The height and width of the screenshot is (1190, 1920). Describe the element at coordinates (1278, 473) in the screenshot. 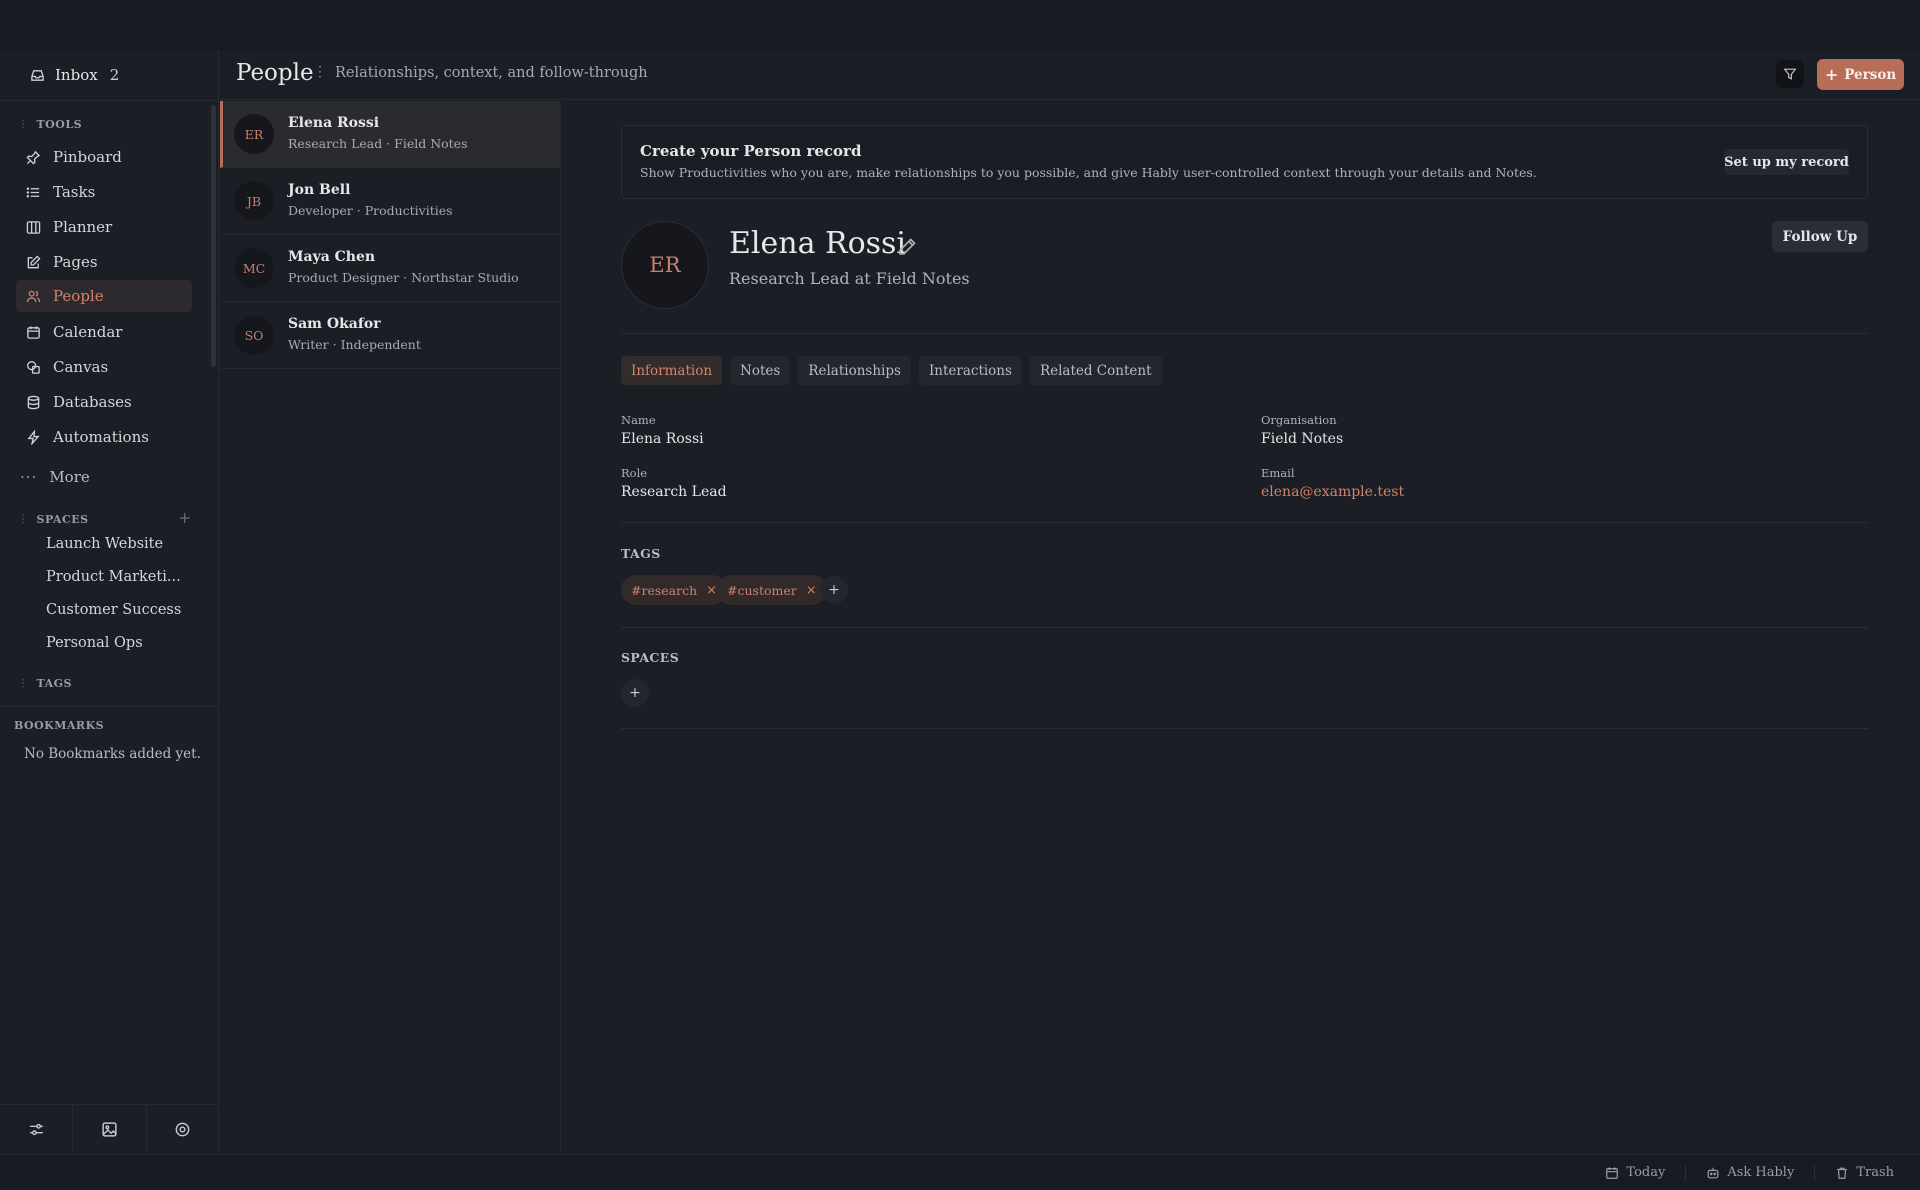

I see `email-label: Email` at that location.